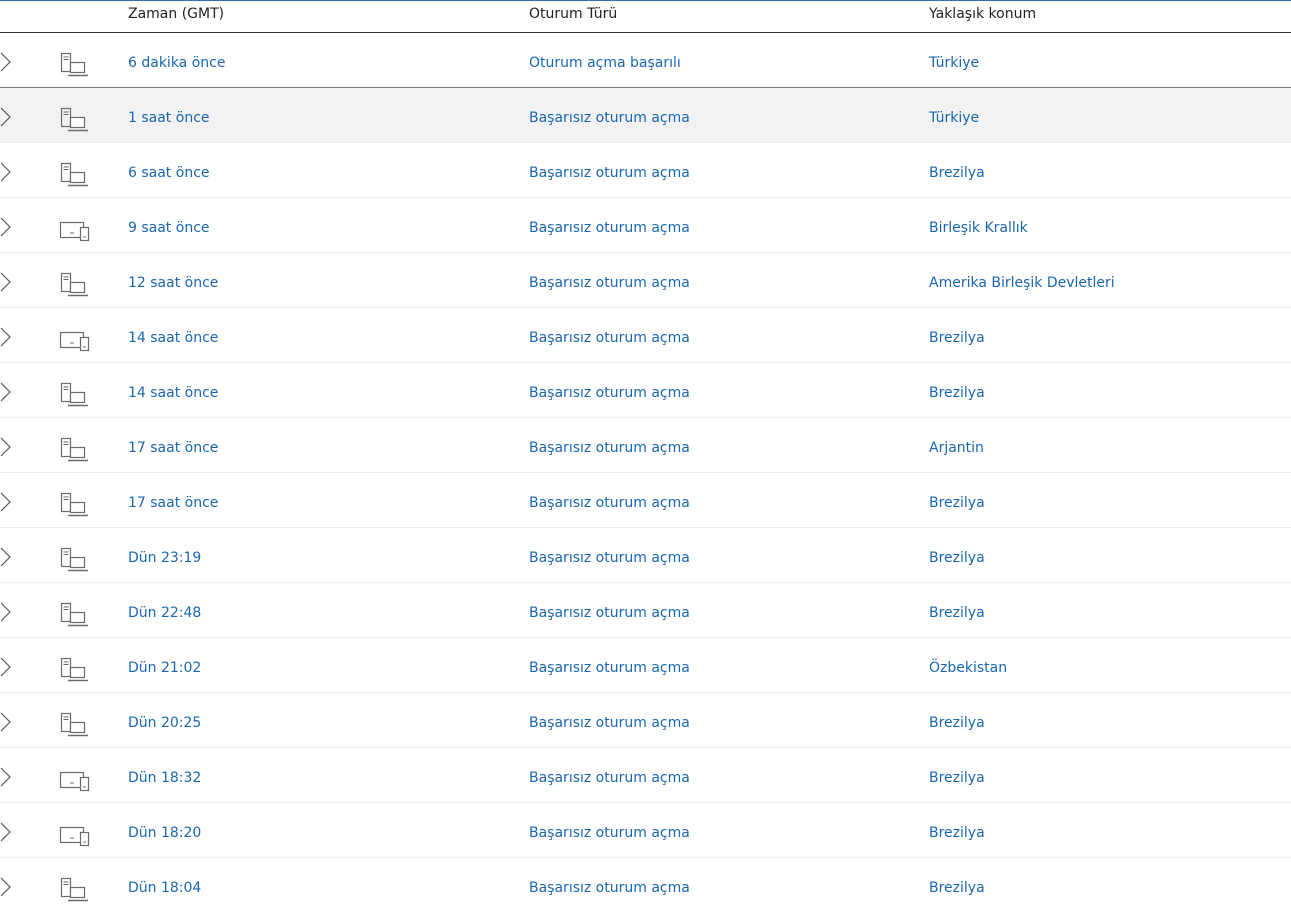 The width and height of the screenshot is (1291, 907). Describe the element at coordinates (573, 14) in the screenshot. I see `column-header-type: Oturum Türü` at that location.